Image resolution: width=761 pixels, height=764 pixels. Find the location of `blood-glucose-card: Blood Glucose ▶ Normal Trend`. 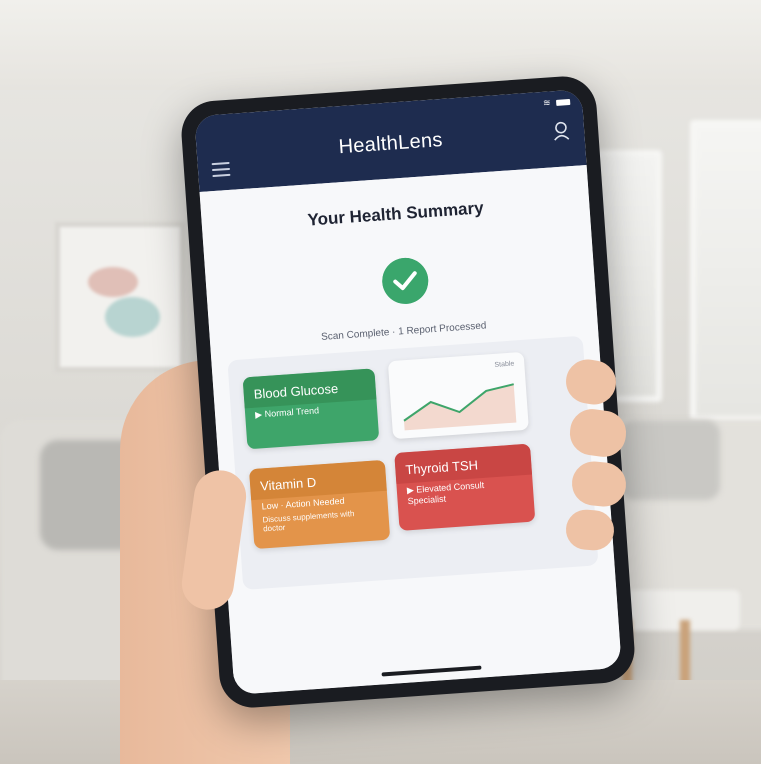

blood-glucose-card: Blood Glucose ▶ Normal Trend is located at coordinates (311, 409).